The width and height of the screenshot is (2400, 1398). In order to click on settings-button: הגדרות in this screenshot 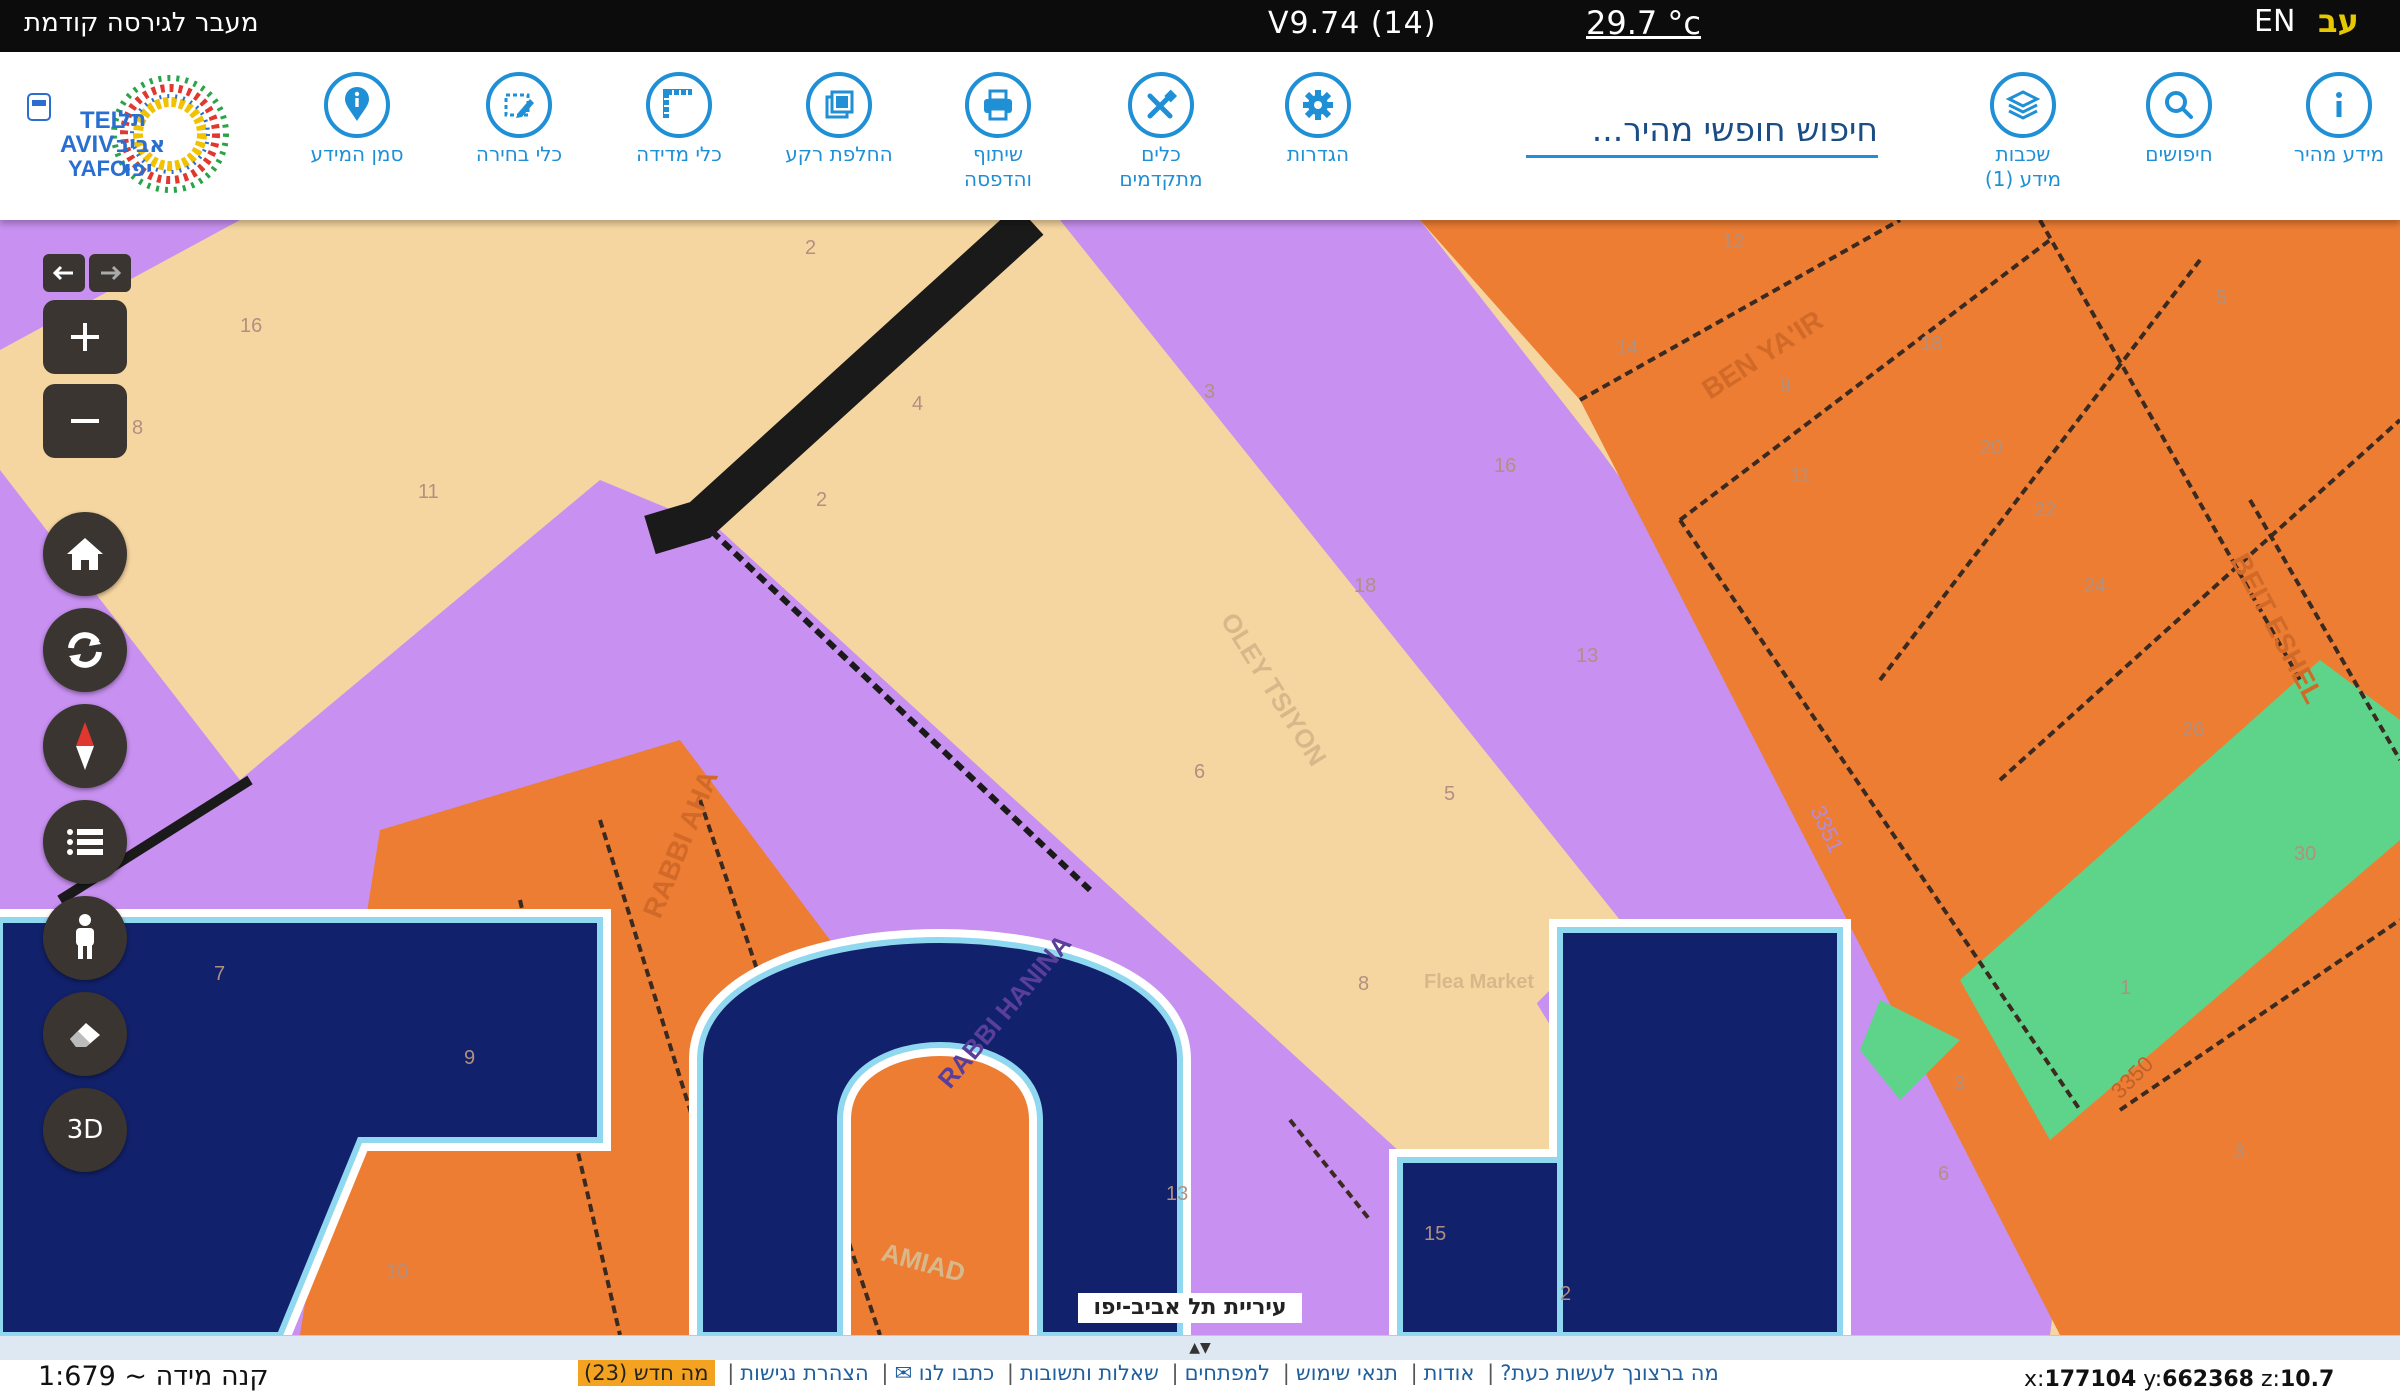, I will do `click(1318, 119)`.